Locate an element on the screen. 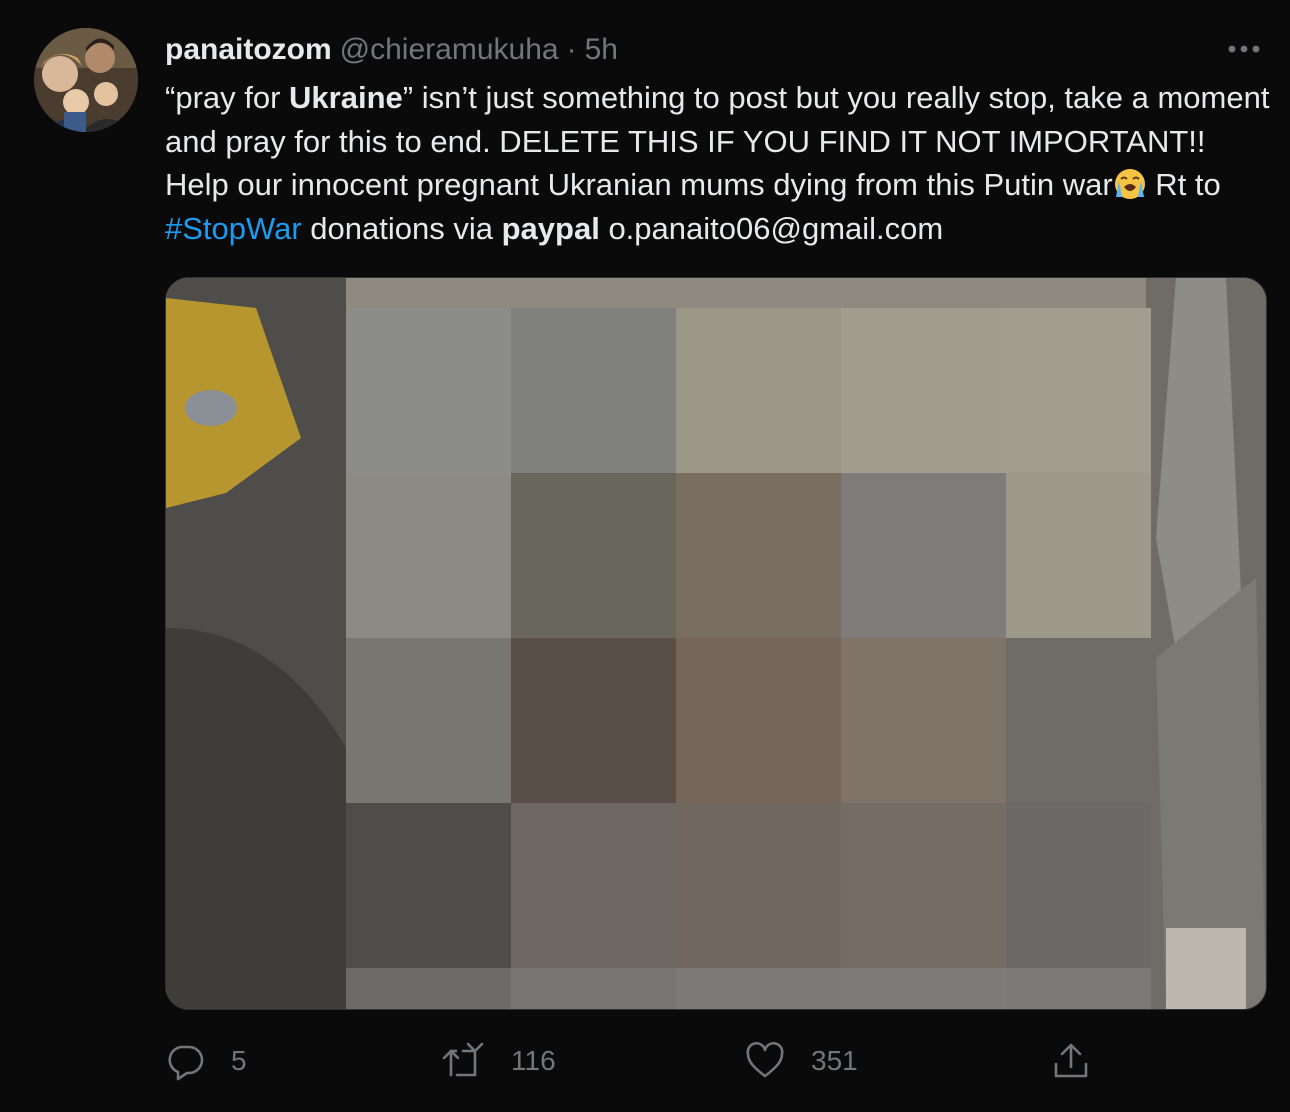  tweet-header: panaitozom @chieramukuha · 5h is located at coordinates (391, 50).